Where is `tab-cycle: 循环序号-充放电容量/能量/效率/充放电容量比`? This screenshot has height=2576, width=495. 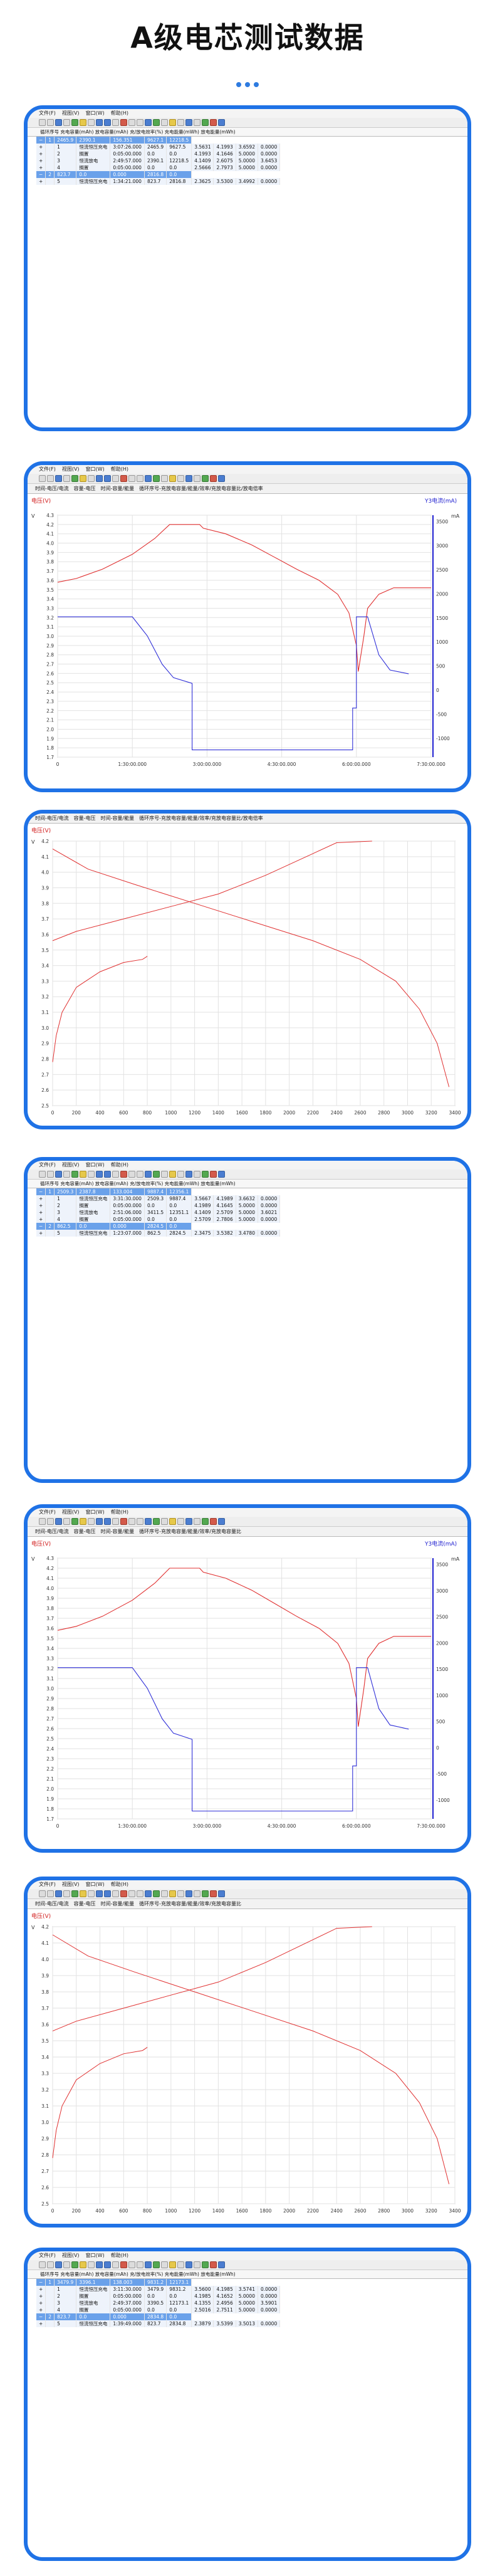
tab-cycle: 循环序号-充放电容量/能量/效率/充放电容量比 is located at coordinates (190, 1531).